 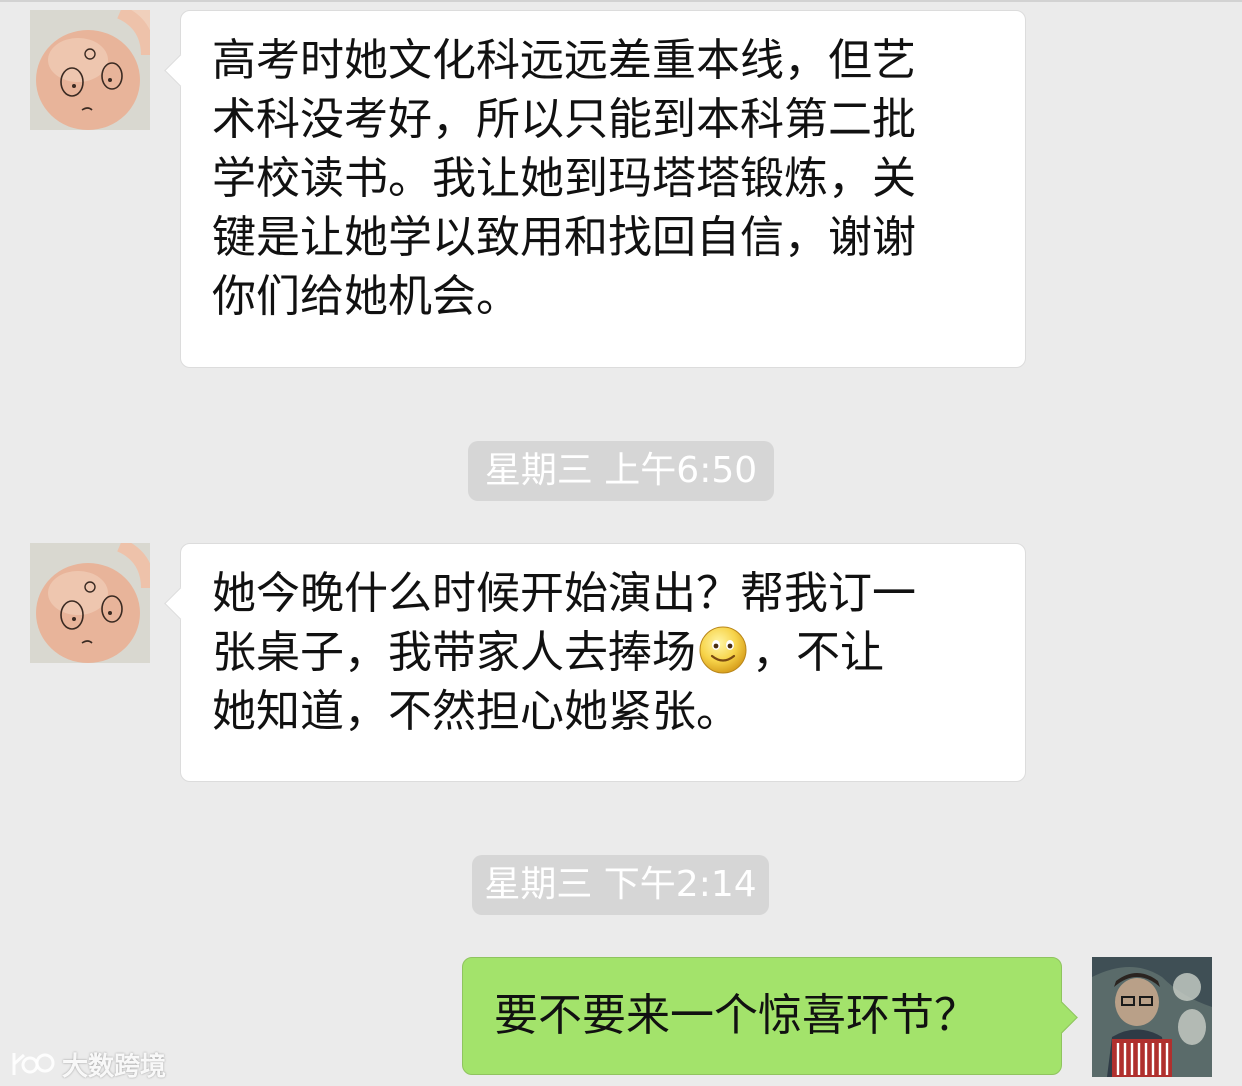 I want to click on watermark: 大数跨境, so click(x=88, y=1064).